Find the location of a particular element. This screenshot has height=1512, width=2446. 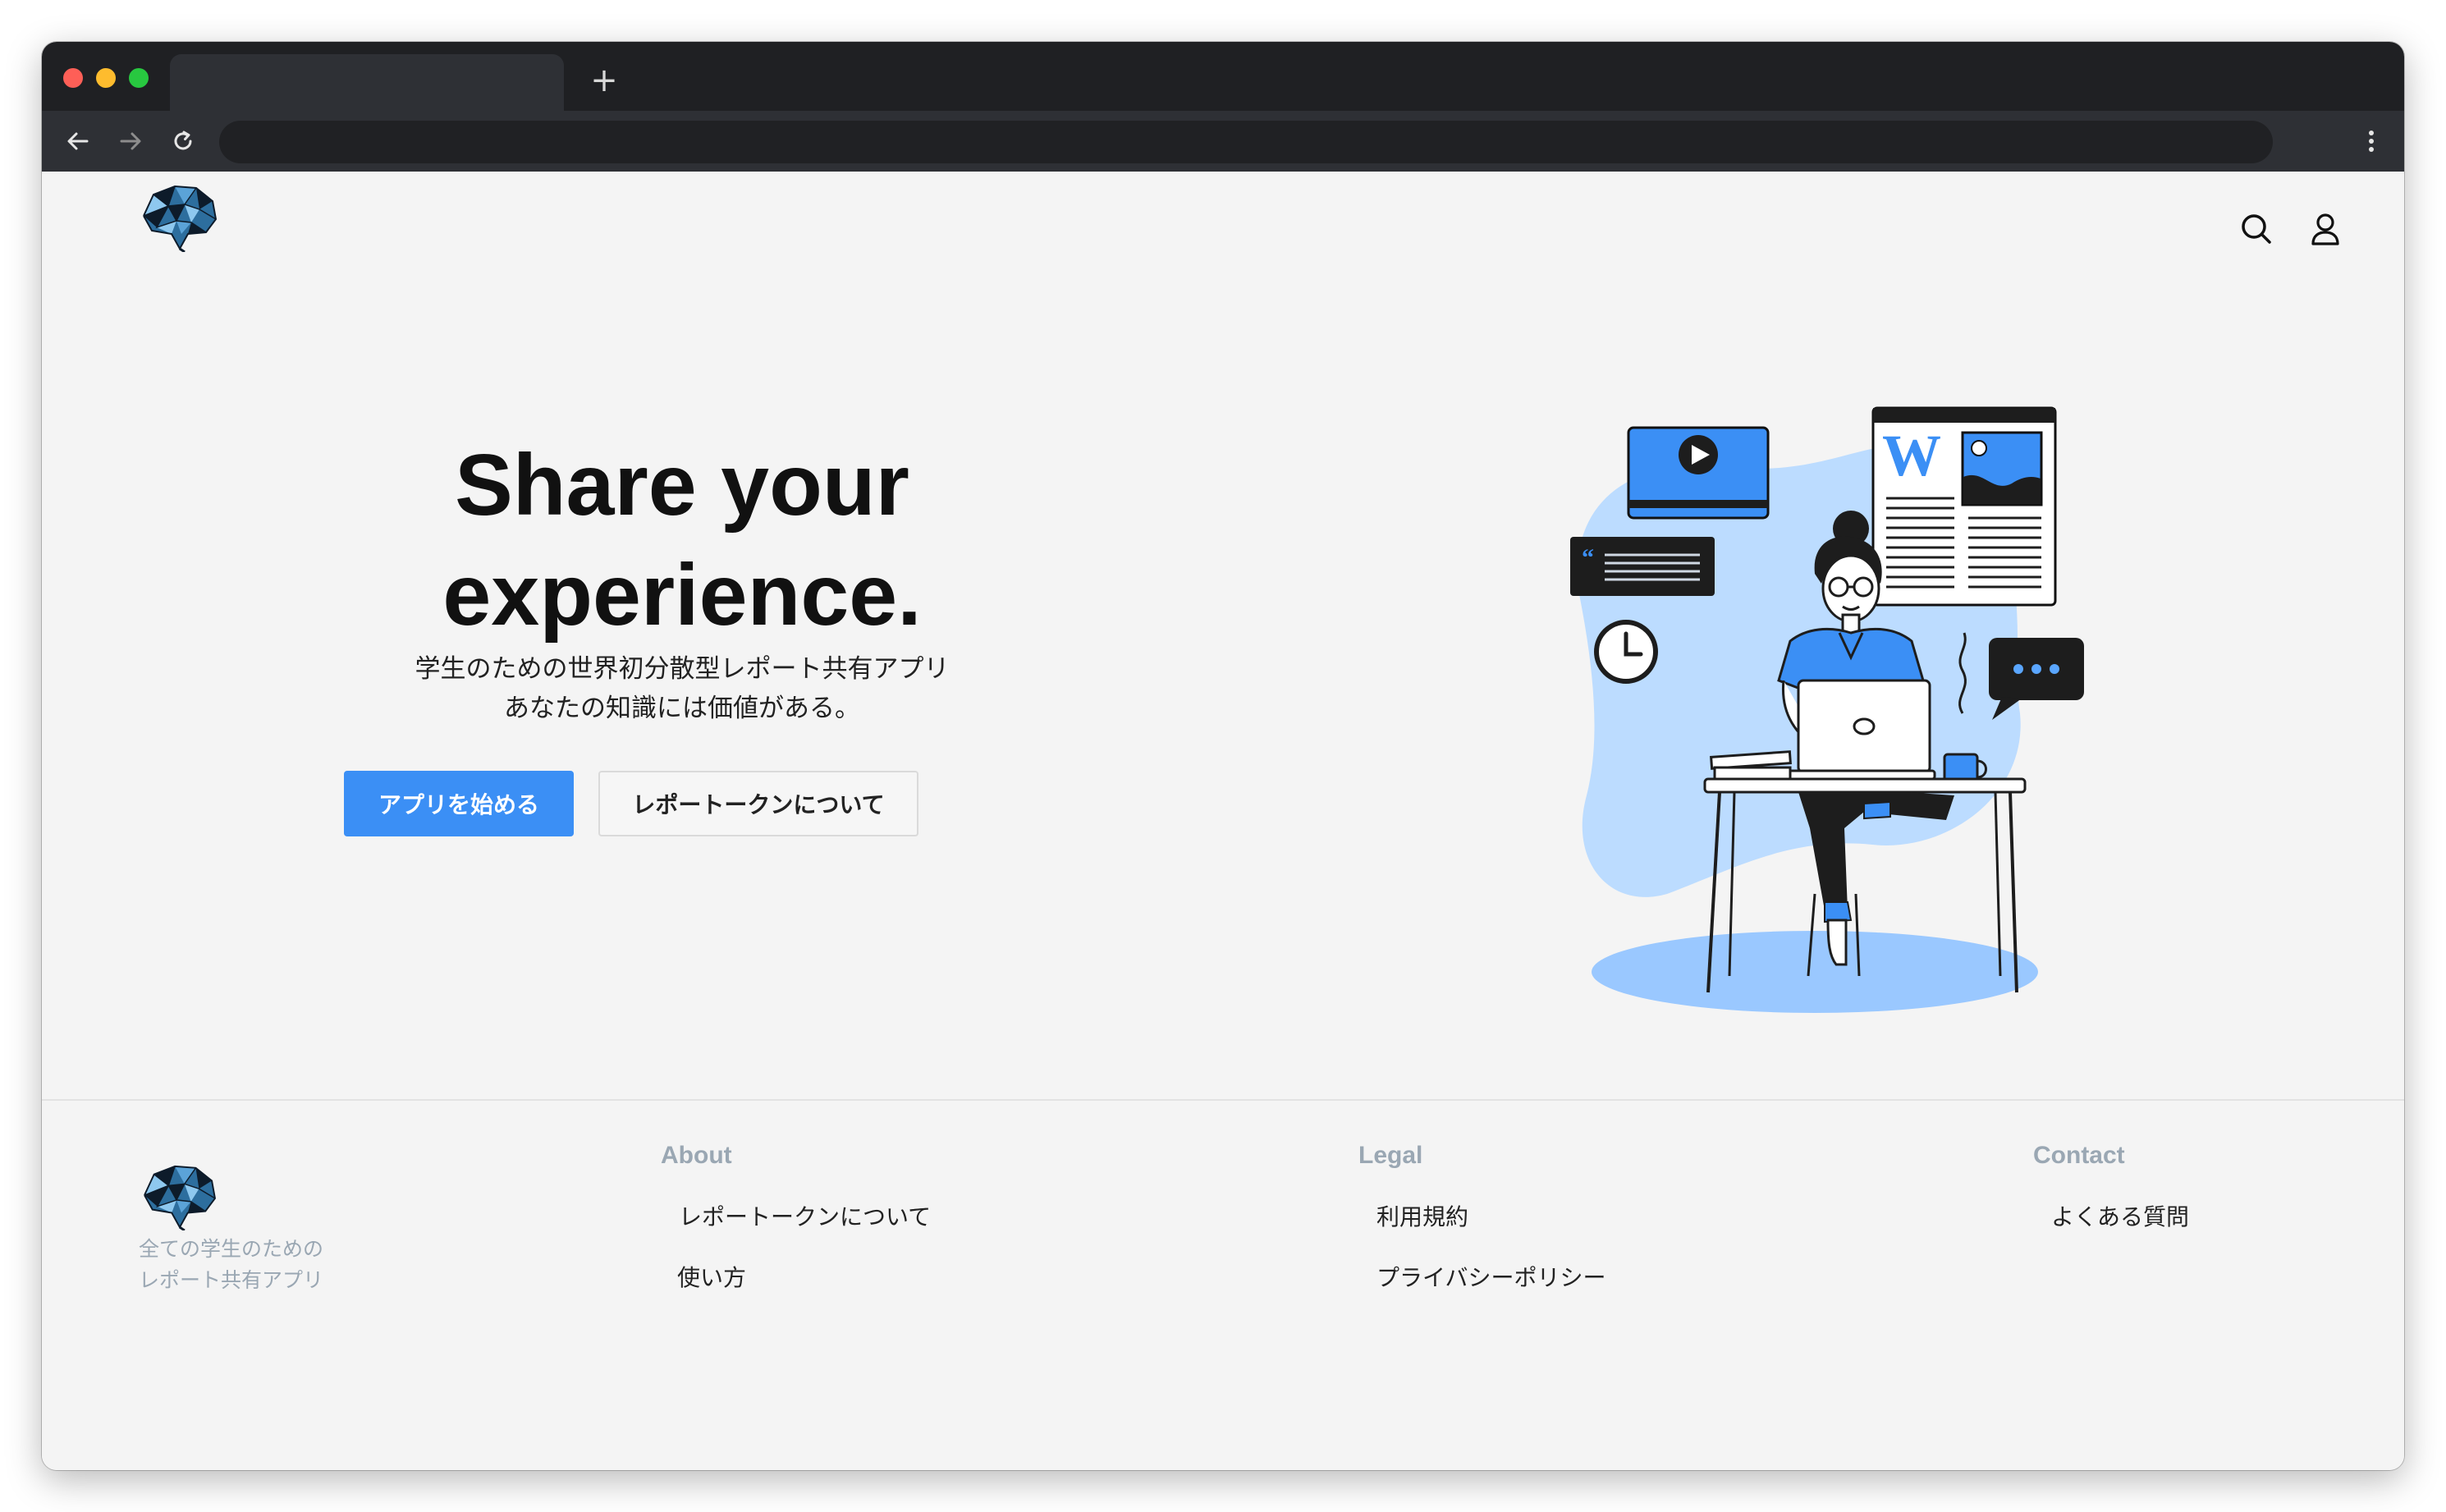

footer-heading-about: About is located at coordinates (697, 1155).